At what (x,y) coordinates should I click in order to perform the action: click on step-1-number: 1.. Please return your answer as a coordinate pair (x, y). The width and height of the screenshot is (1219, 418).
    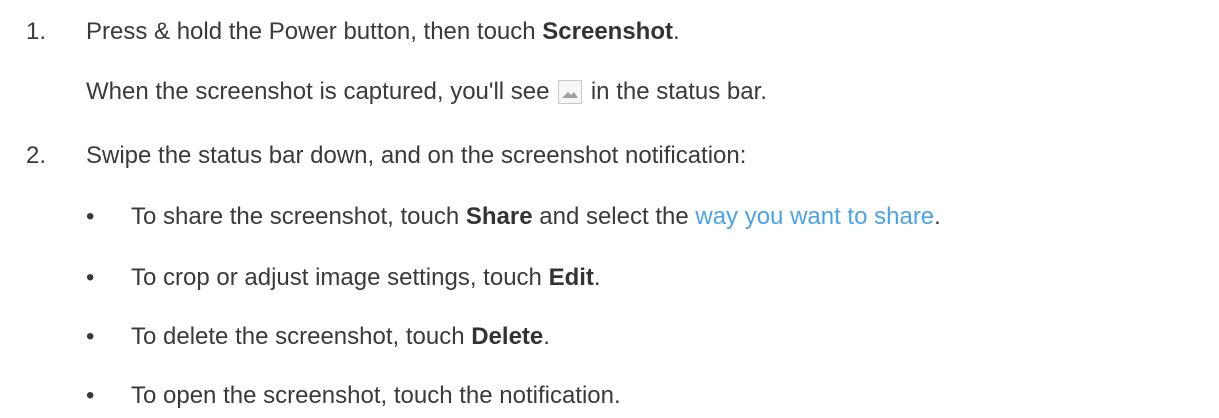
    Looking at the image, I should click on (36, 31).